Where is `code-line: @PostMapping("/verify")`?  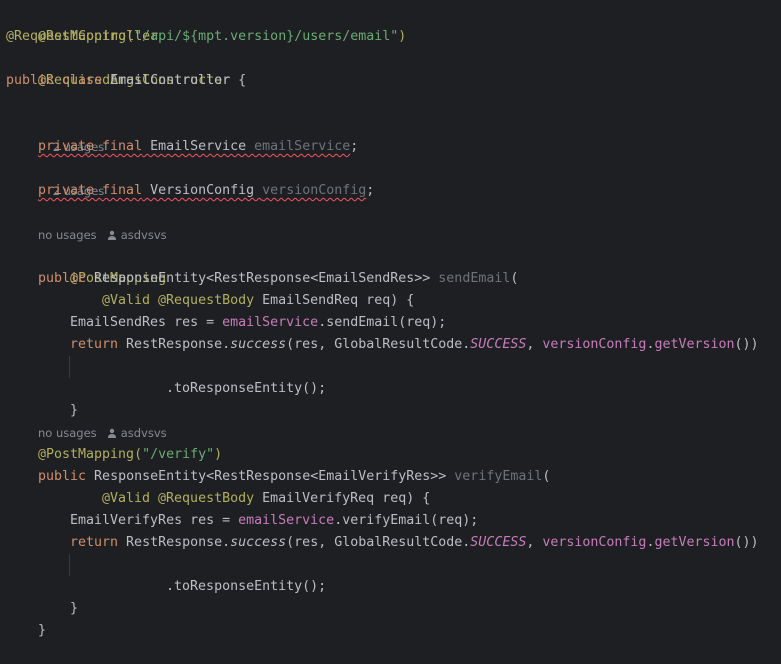 code-line: @PostMapping("/verify") is located at coordinates (130, 455).